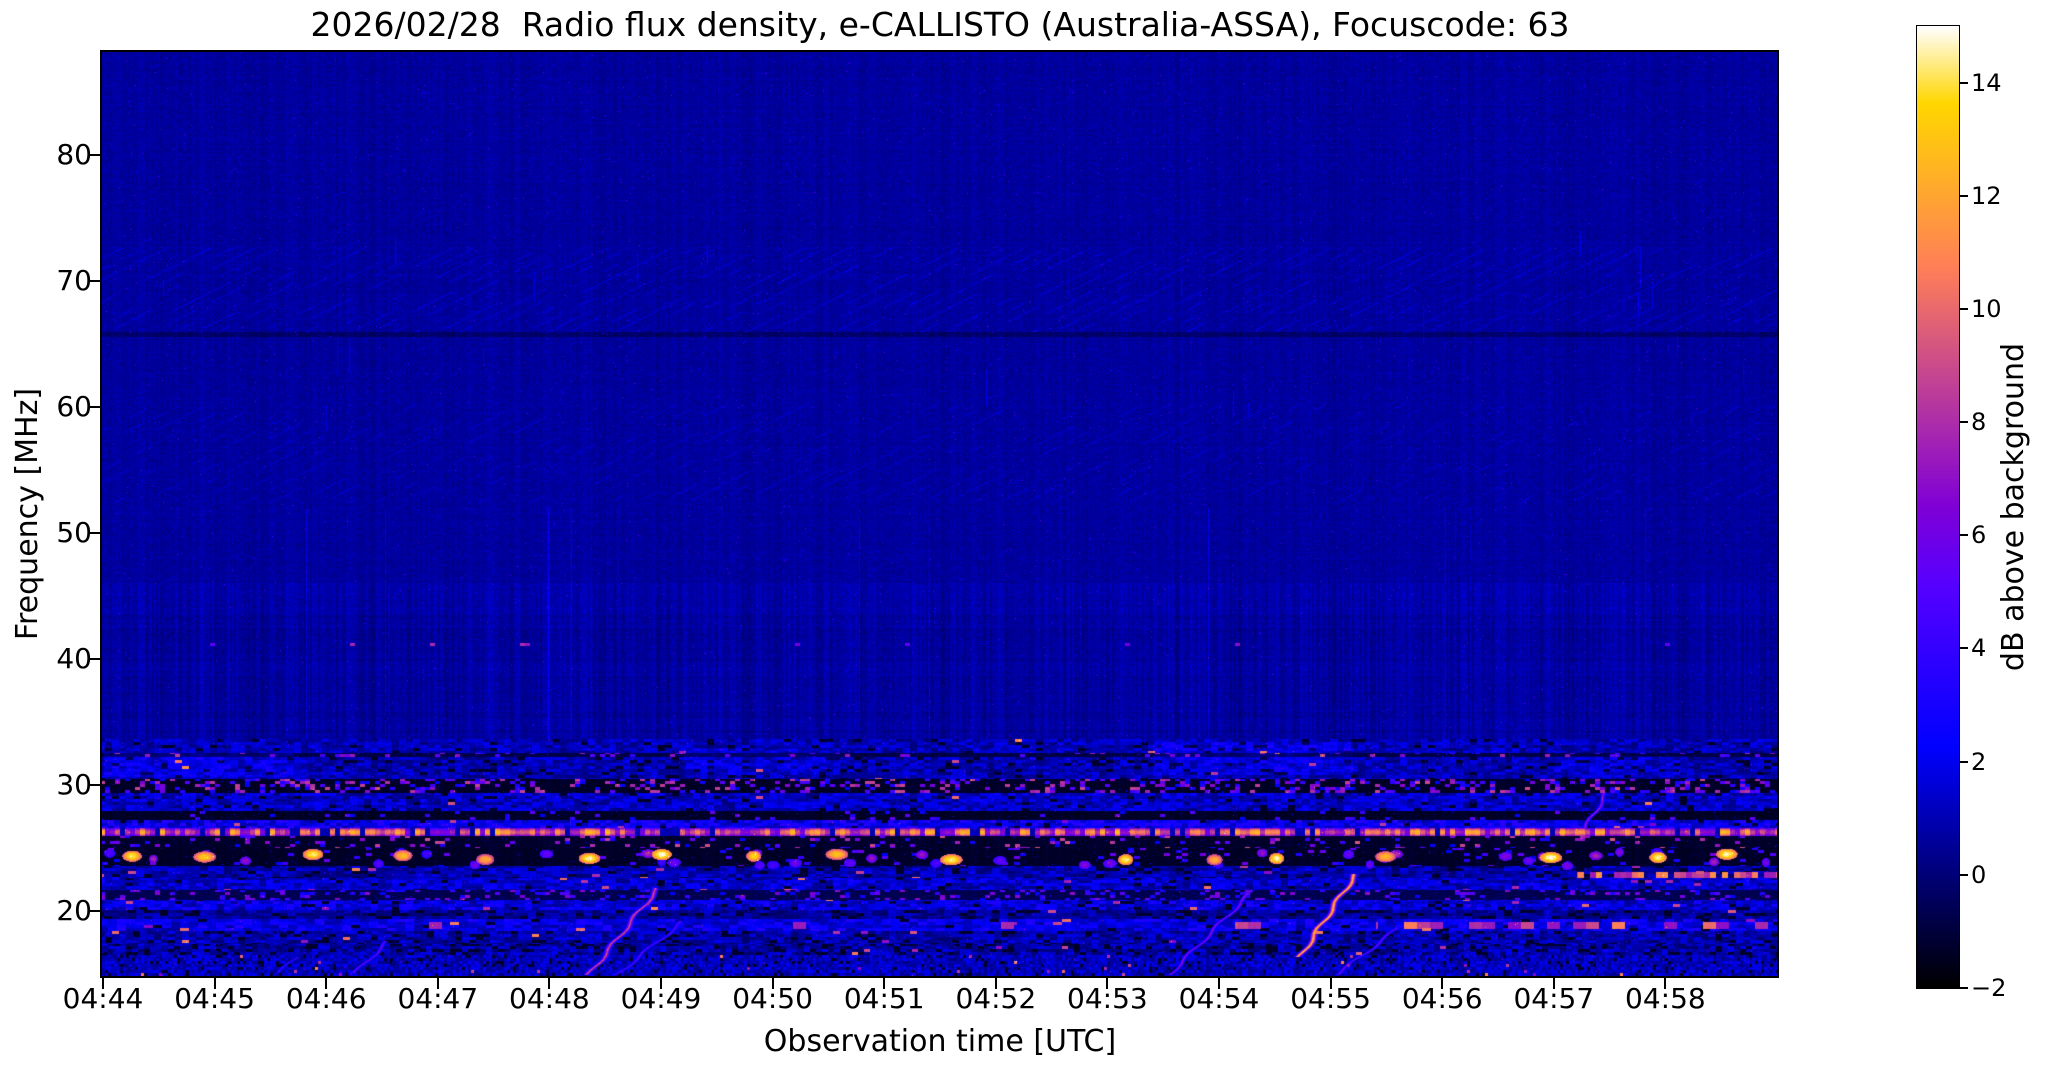  What do you see at coordinates (2013, 507) in the screenshot?
I see `colorbar-label: dB above background` at bounding box center [2013, 507].